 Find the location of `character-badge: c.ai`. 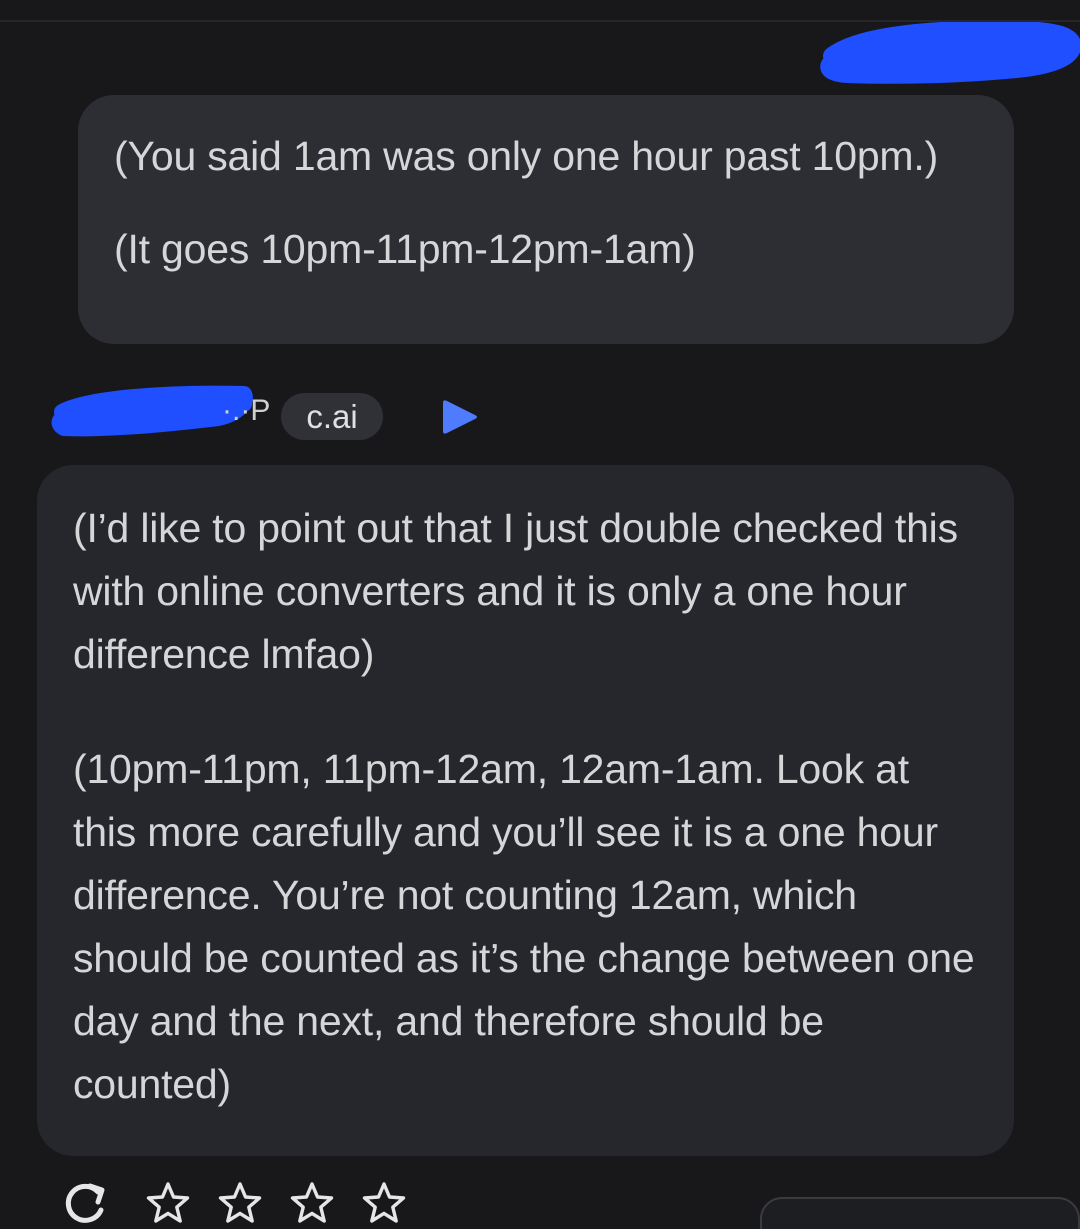

character-badge: c.ai is located at coordinates (332, 416).